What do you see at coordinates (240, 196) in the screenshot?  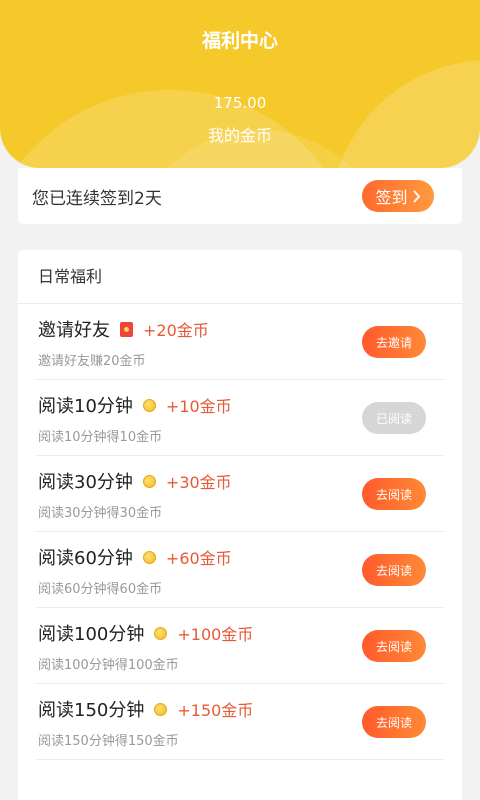 I see `checkin-bar: 您已连续签到2天 签到` at bounding box center [240, 196].